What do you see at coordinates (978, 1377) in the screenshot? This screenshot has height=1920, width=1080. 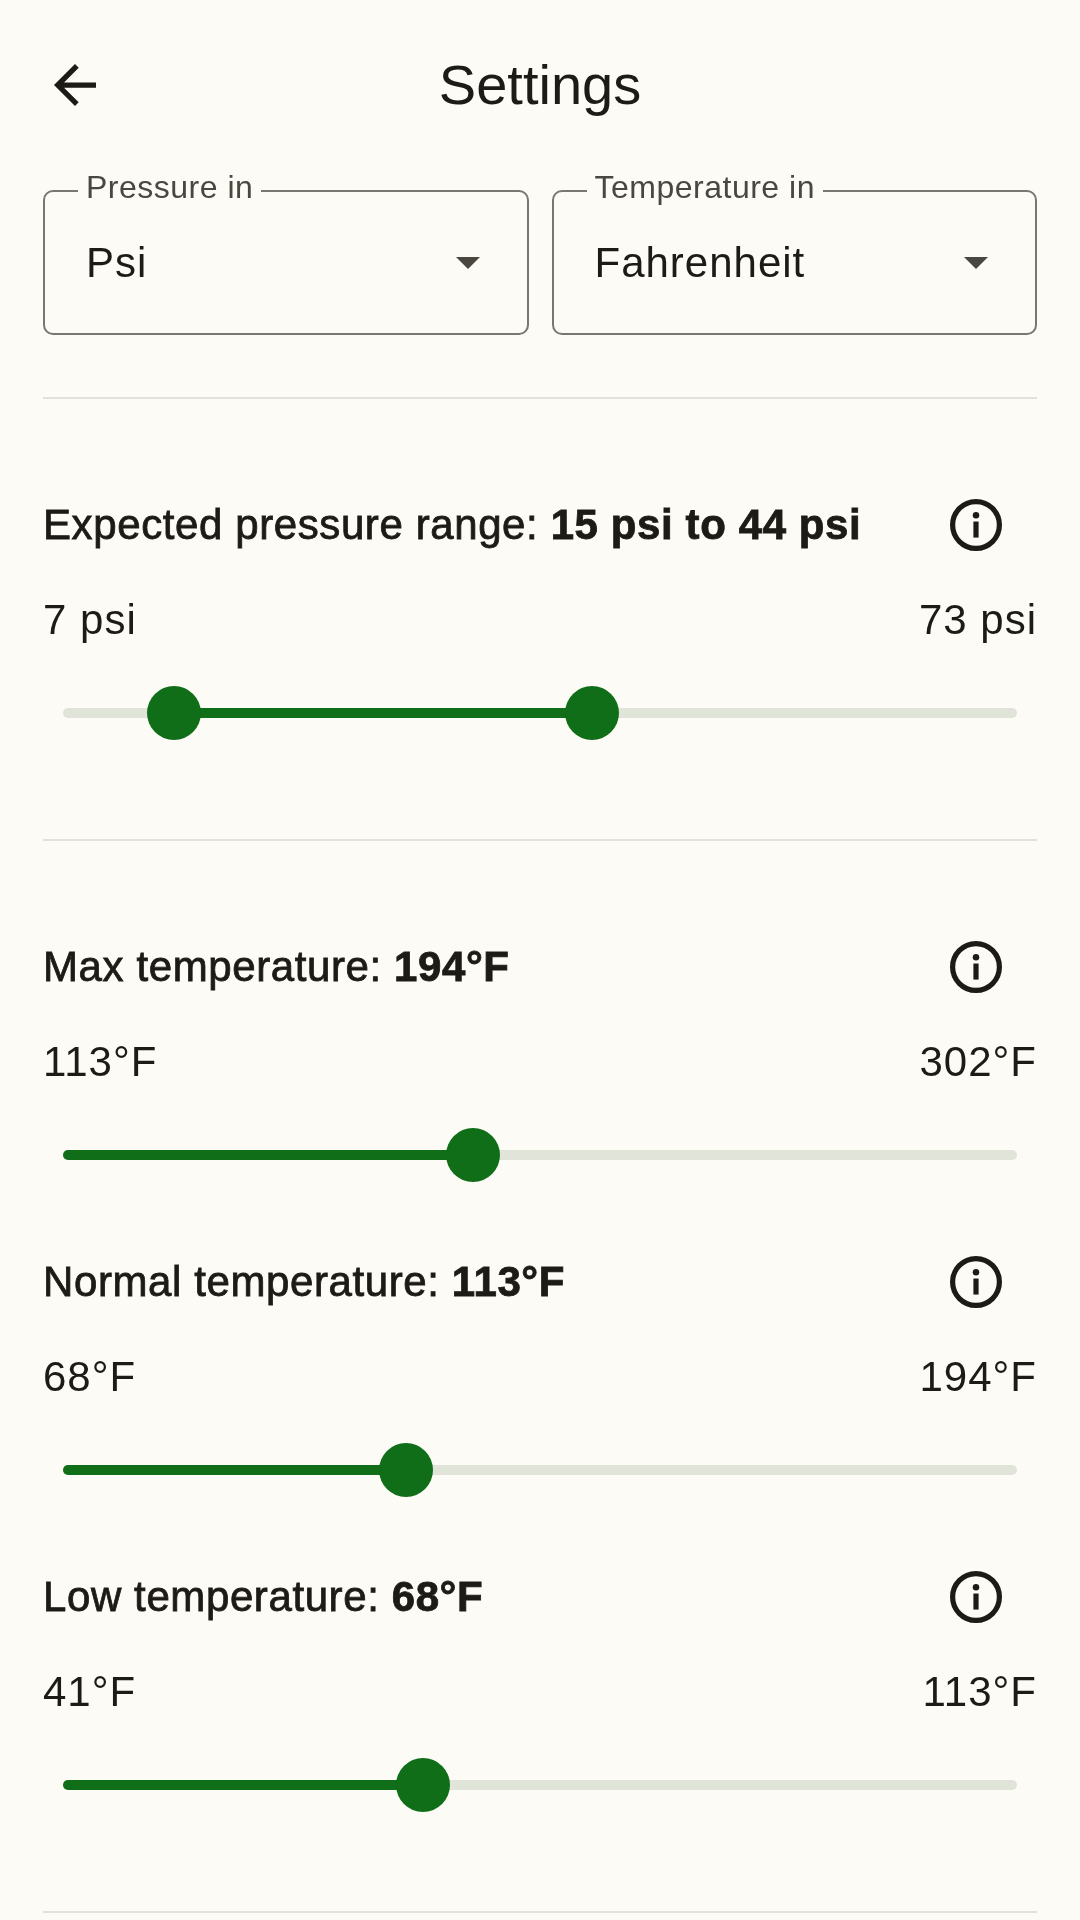 I see `range-max-label: 194°F` at bounding box center [978, 1377].